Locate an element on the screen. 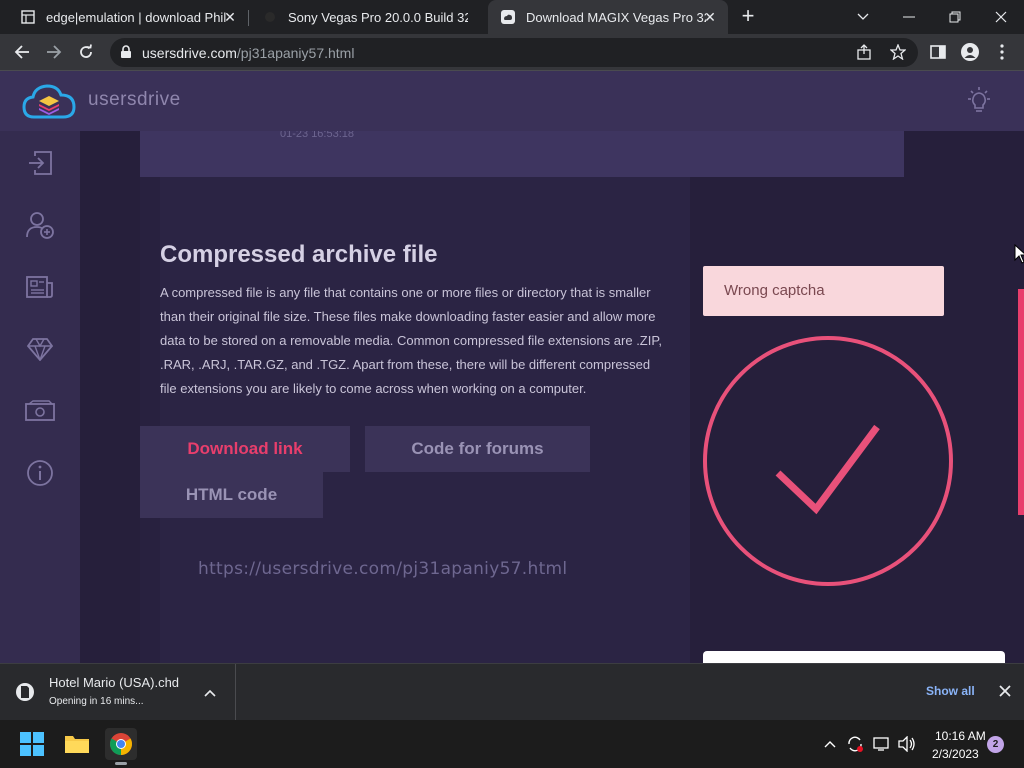 The image size is (1024, 768). profile-icon is located at coordinates (970, 52).